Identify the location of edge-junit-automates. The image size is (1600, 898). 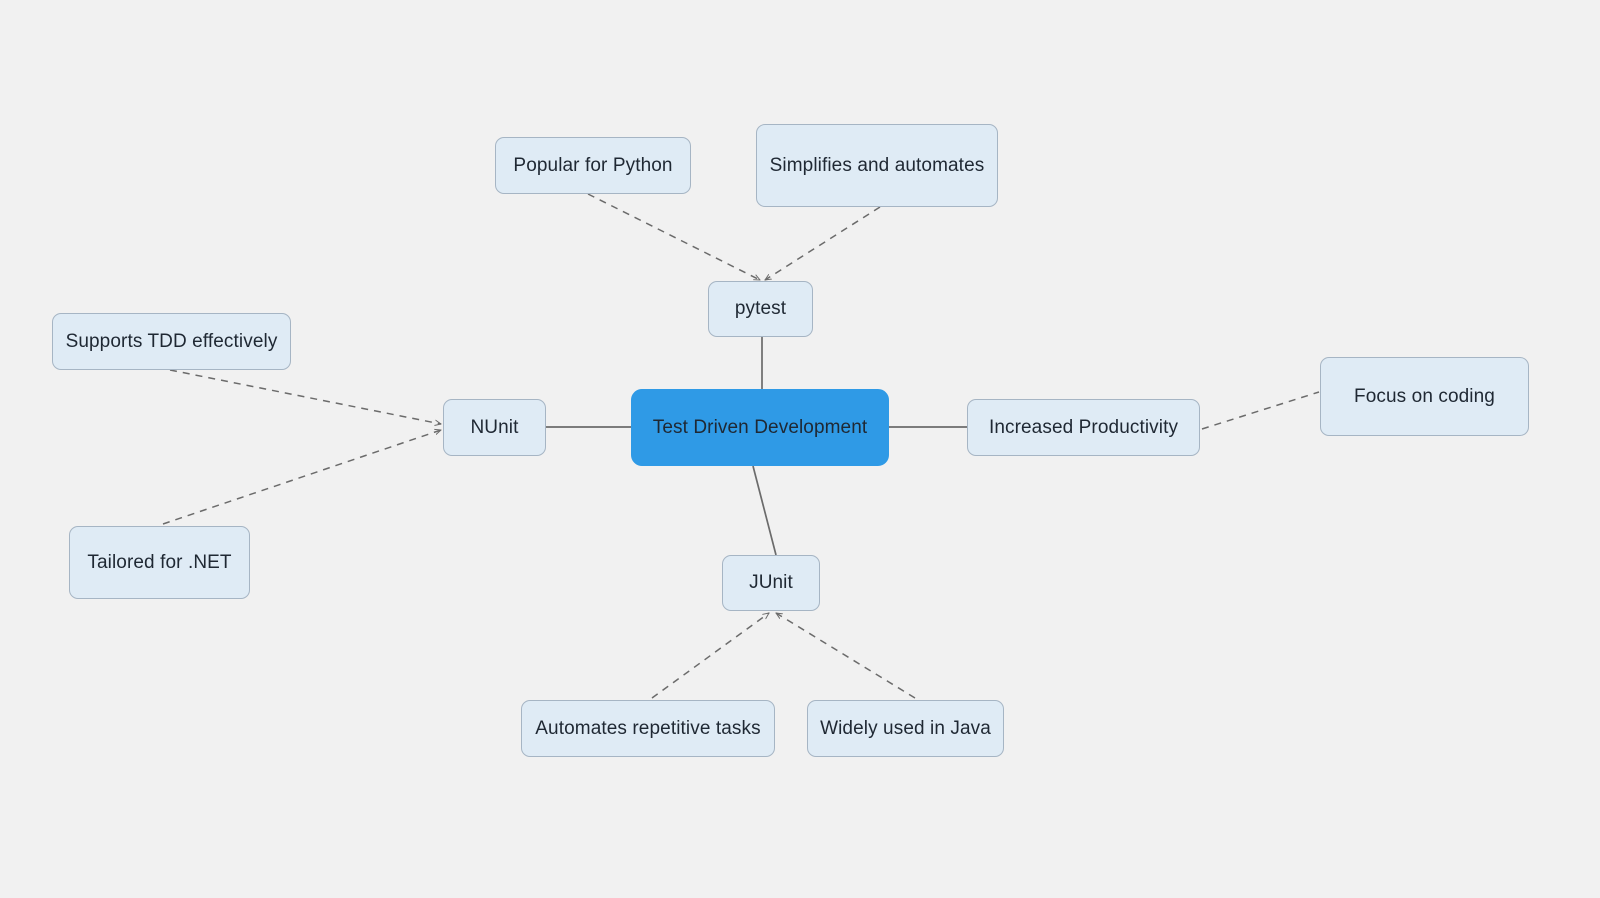
(710, 656).